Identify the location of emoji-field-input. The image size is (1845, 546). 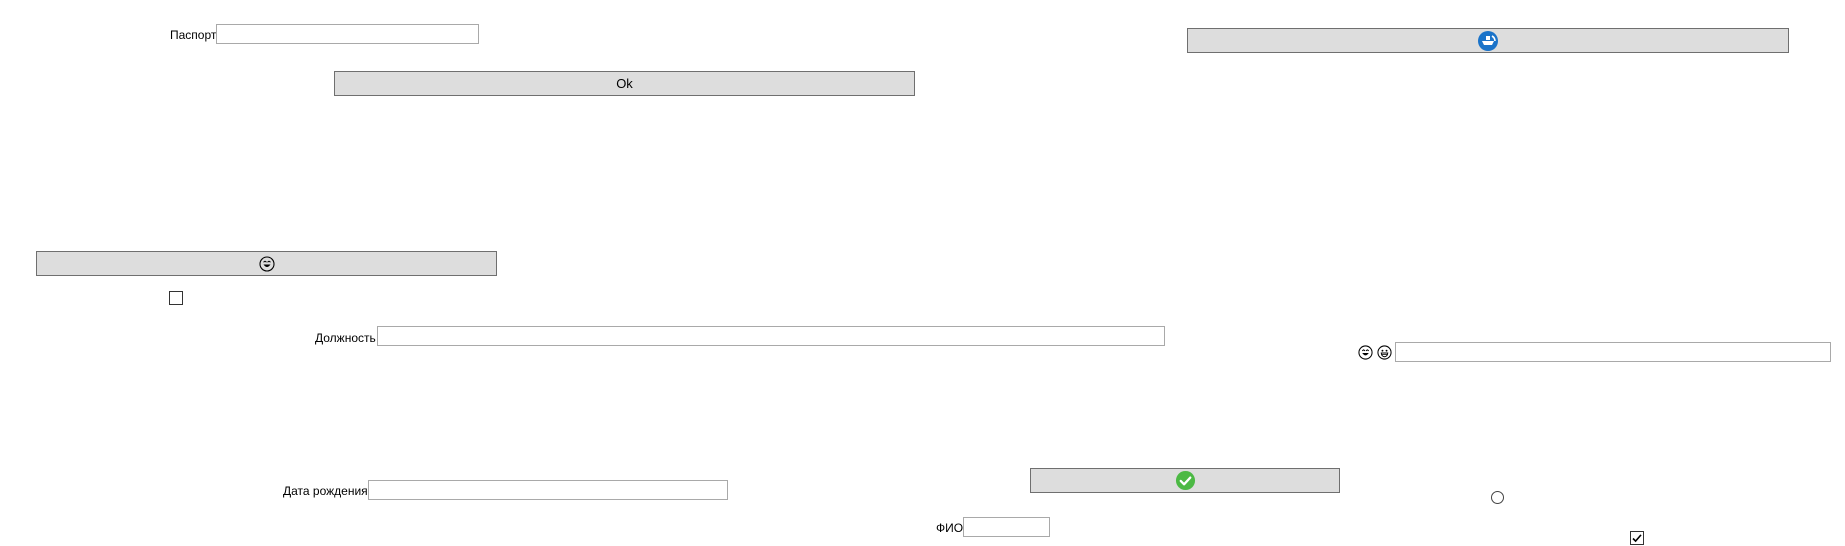
(1613, 352).